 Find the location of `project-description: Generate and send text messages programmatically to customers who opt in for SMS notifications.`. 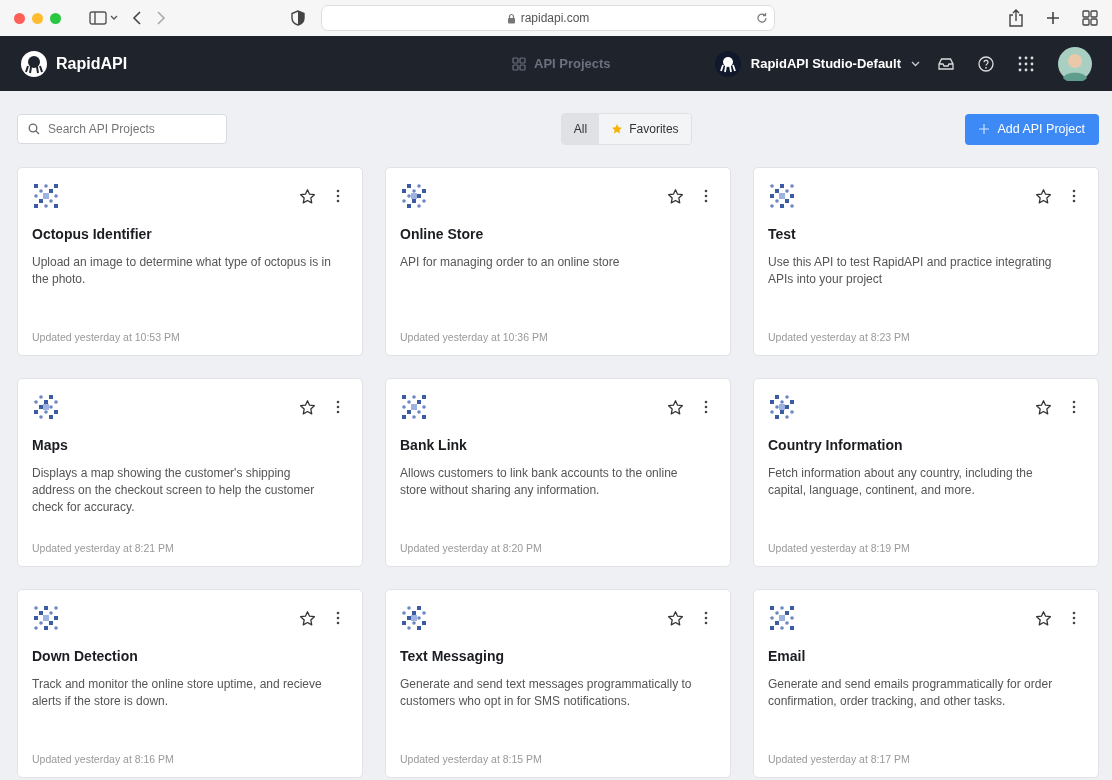

project-description: Generate and send text messages programmatically to customers who opt in for SMS notifications. is located at coordinates (546, 693).